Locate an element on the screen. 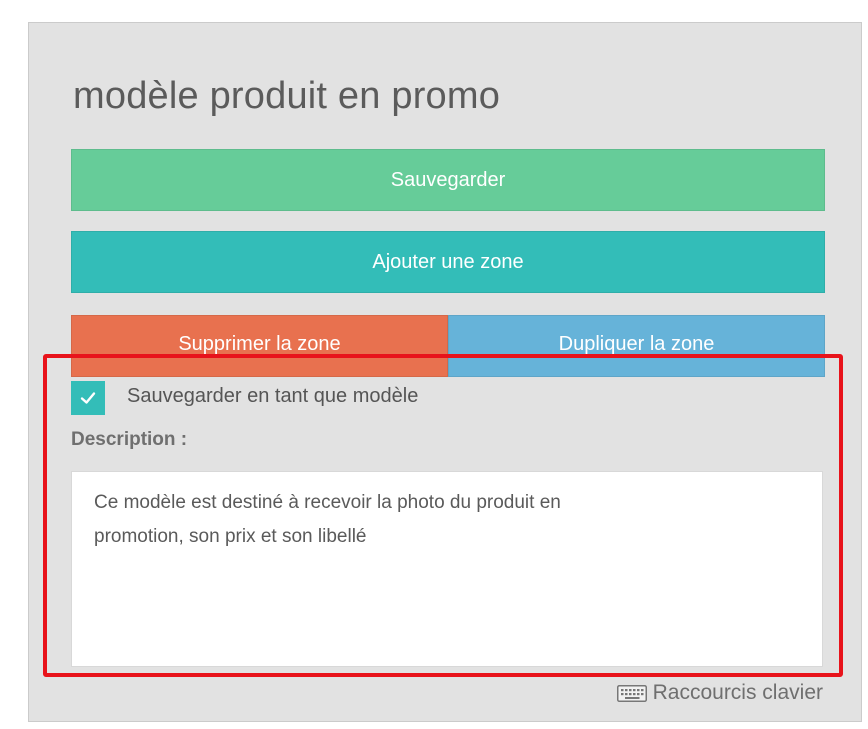  keyboard-shortcuts-link: Raccourcis clavier is located at coordinates (719, 693).